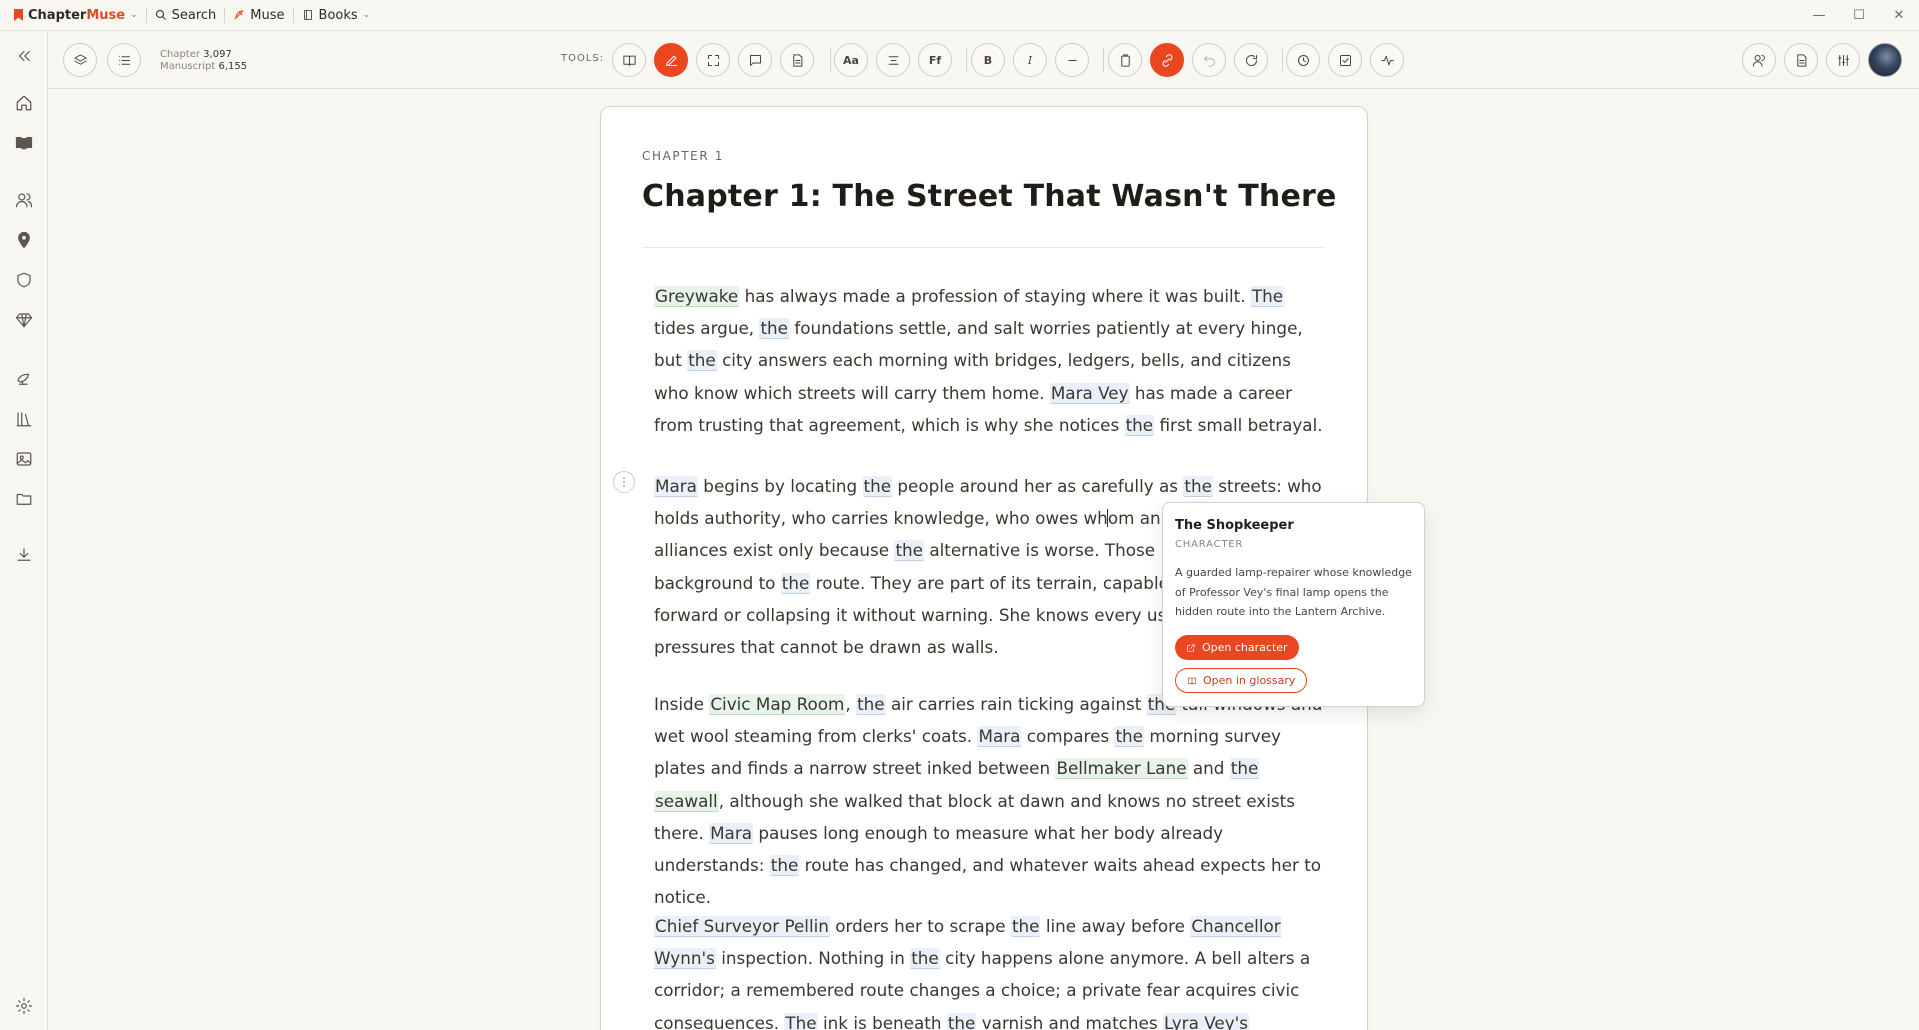 The width and height of the screenshot is (1919, 1030). What do you see at coordinates (24, 1006) in the screenshot?
I see `rail-settings-button` at bounding box center [24, 1006].